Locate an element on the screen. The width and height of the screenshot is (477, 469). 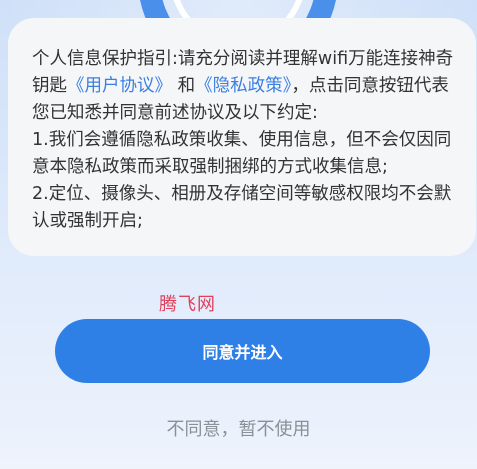
notice-item-2: 2.定位、摄像头、相册及存储空间等敏感权限均不会默认或强制开启; is located at coordinates (242, 207).